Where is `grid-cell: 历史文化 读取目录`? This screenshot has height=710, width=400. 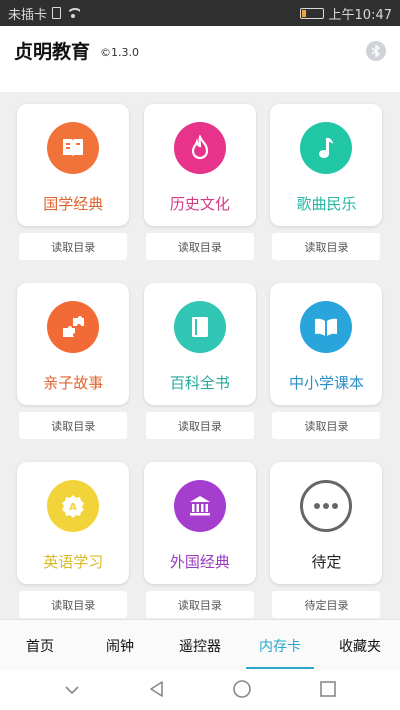 grid-cell: 历史文化 读取目录 is located at coordinates (200, 177).